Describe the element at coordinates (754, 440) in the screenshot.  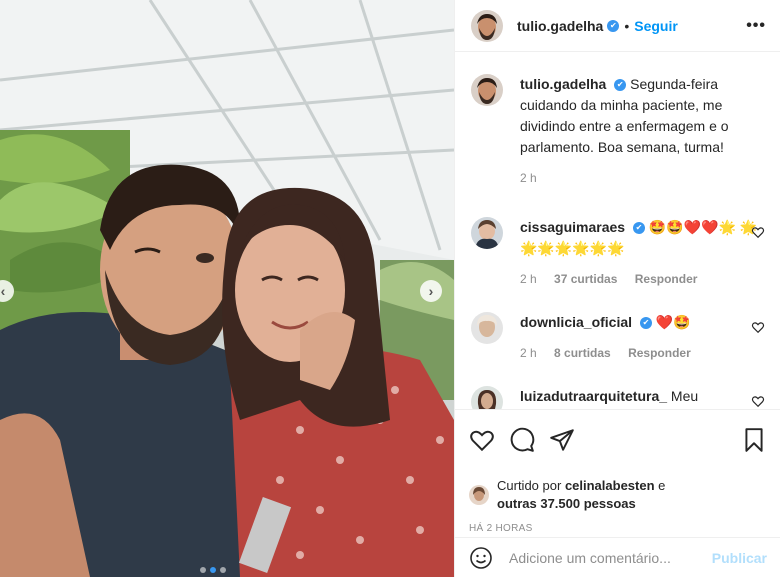
I see `bookmark-icon` at that location.